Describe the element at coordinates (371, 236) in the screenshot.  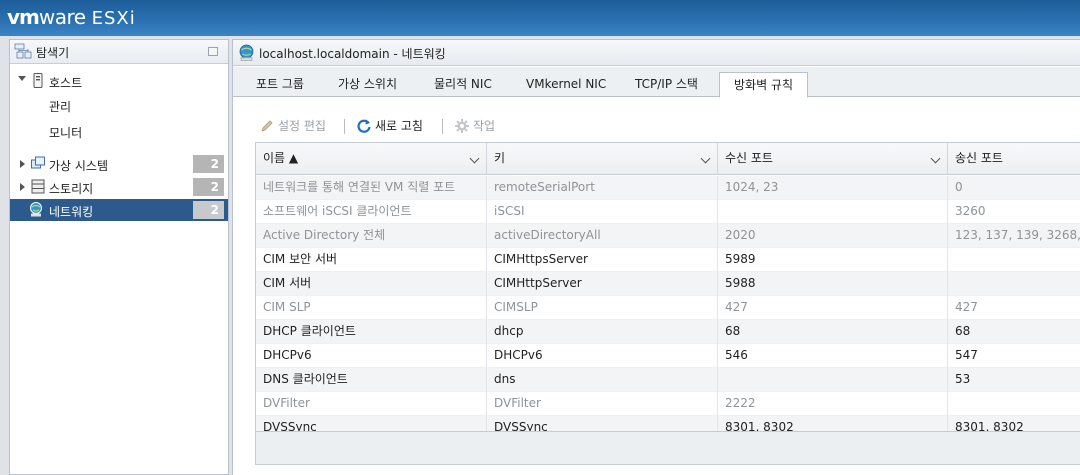
I see `cell-name: Active Directory 전체` at that location.